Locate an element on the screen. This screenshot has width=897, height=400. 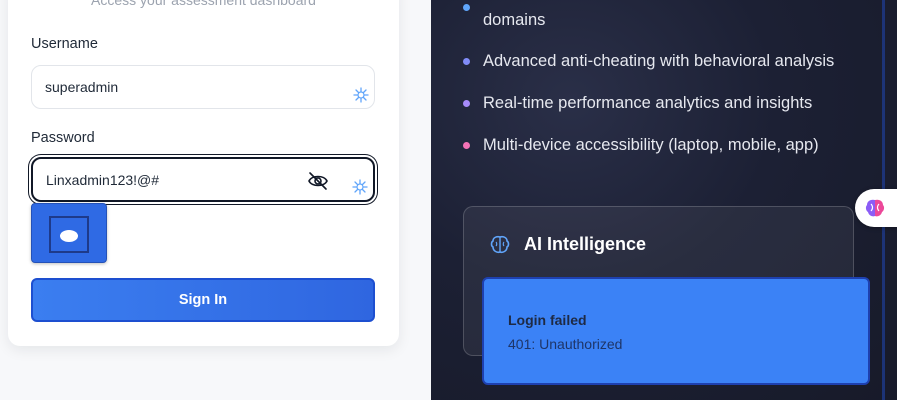
username-field: superadmin is located at coordinates (203, 87).